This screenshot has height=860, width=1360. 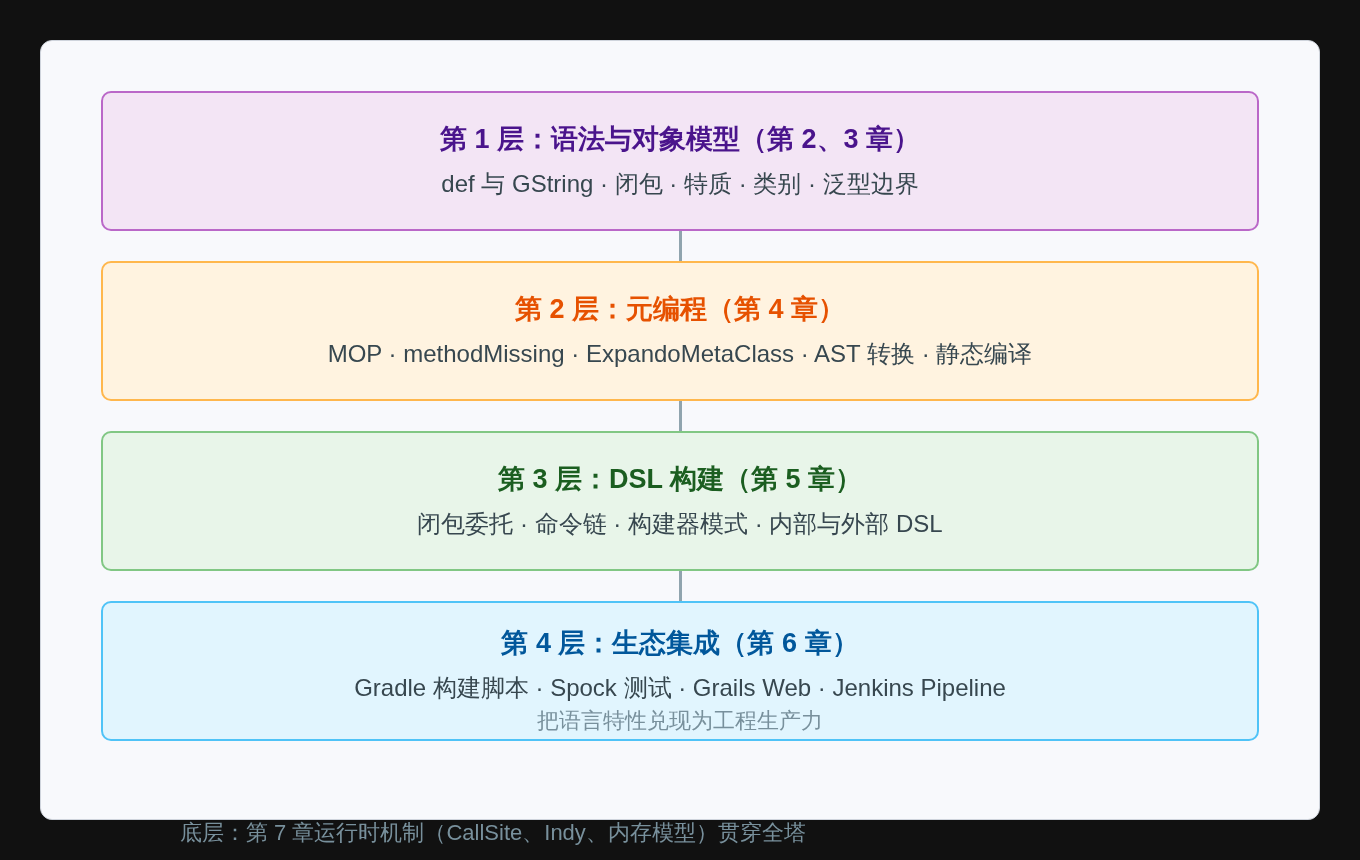 I want to click on layer-title: 第 2 层：元编程（第 4 章）, so click(x=679, y=309).